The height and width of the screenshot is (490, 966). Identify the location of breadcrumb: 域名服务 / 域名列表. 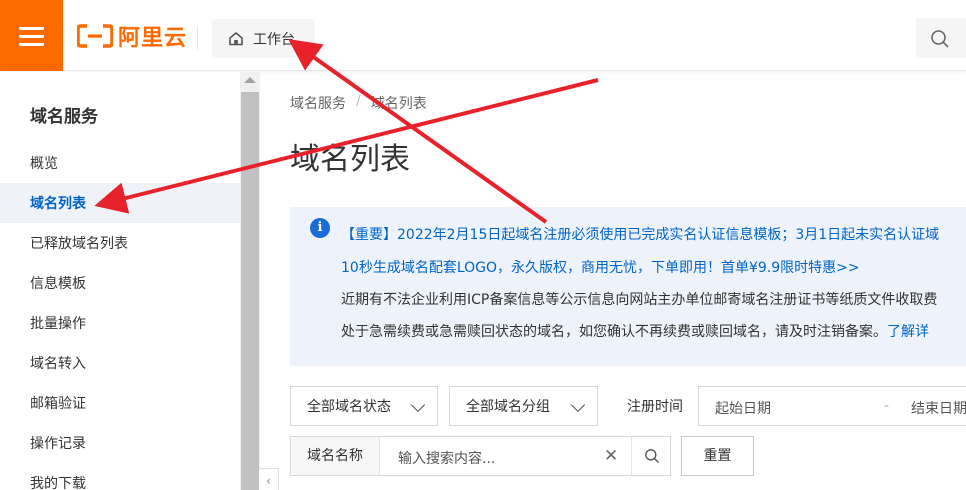
(358, 103).